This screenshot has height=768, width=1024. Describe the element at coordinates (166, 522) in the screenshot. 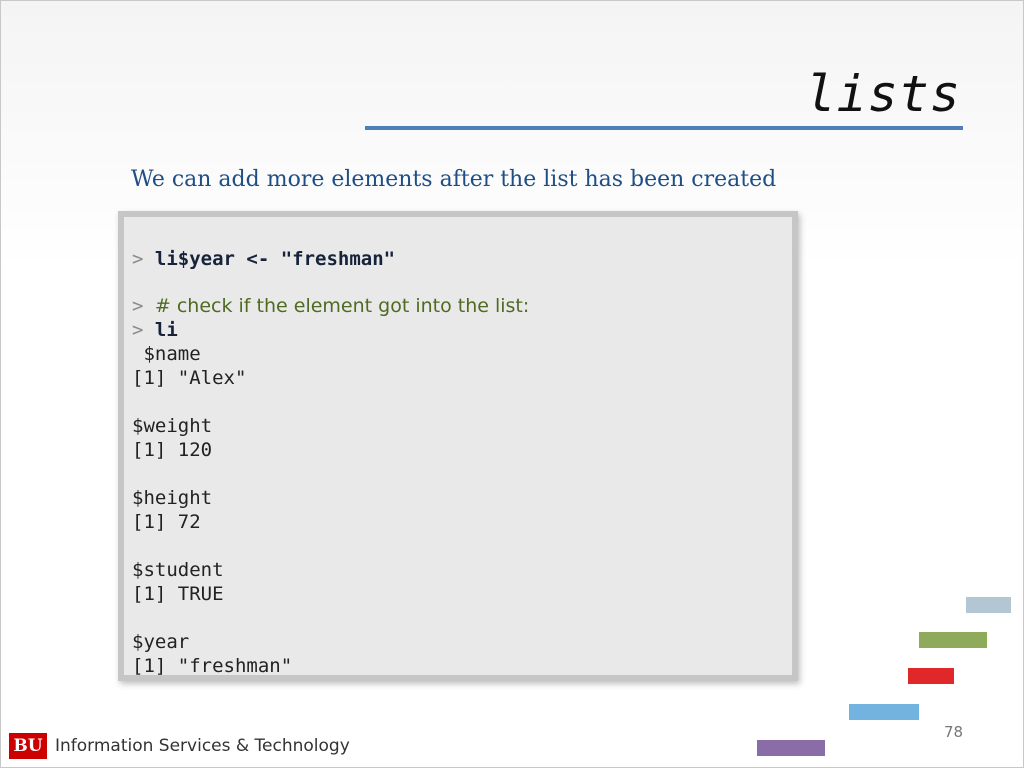

I see `code-output-line: [1] 72` at that location.